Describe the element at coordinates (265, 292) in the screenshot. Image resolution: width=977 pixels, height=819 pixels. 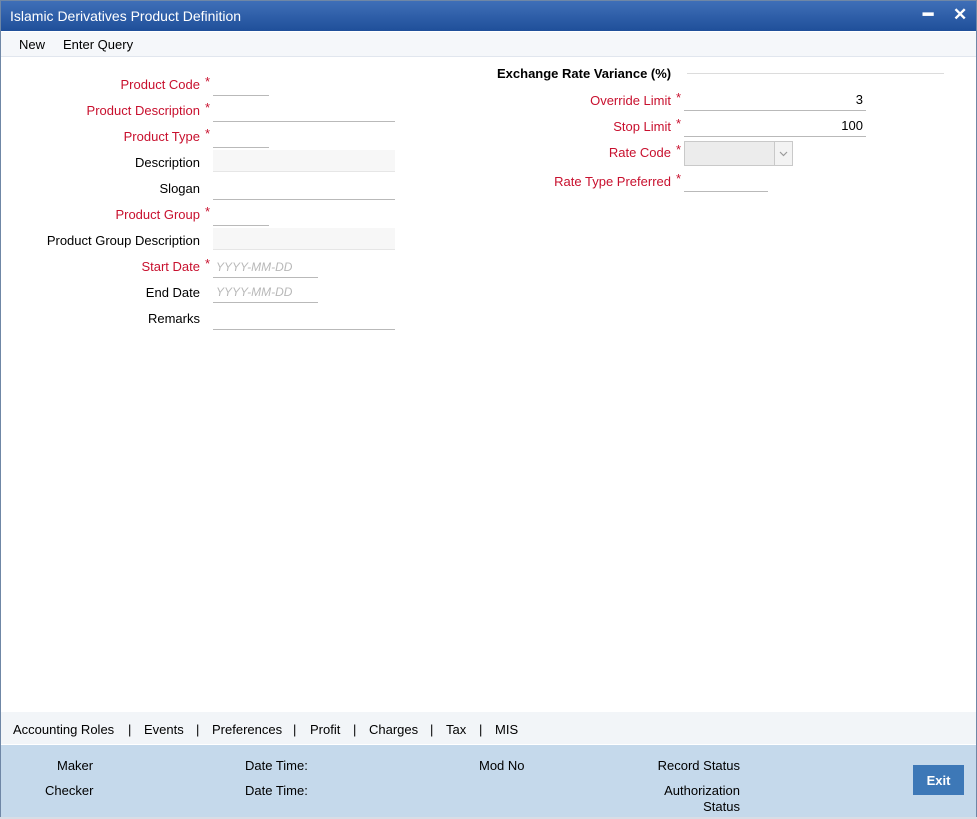
I see `end-date-input` at that location.